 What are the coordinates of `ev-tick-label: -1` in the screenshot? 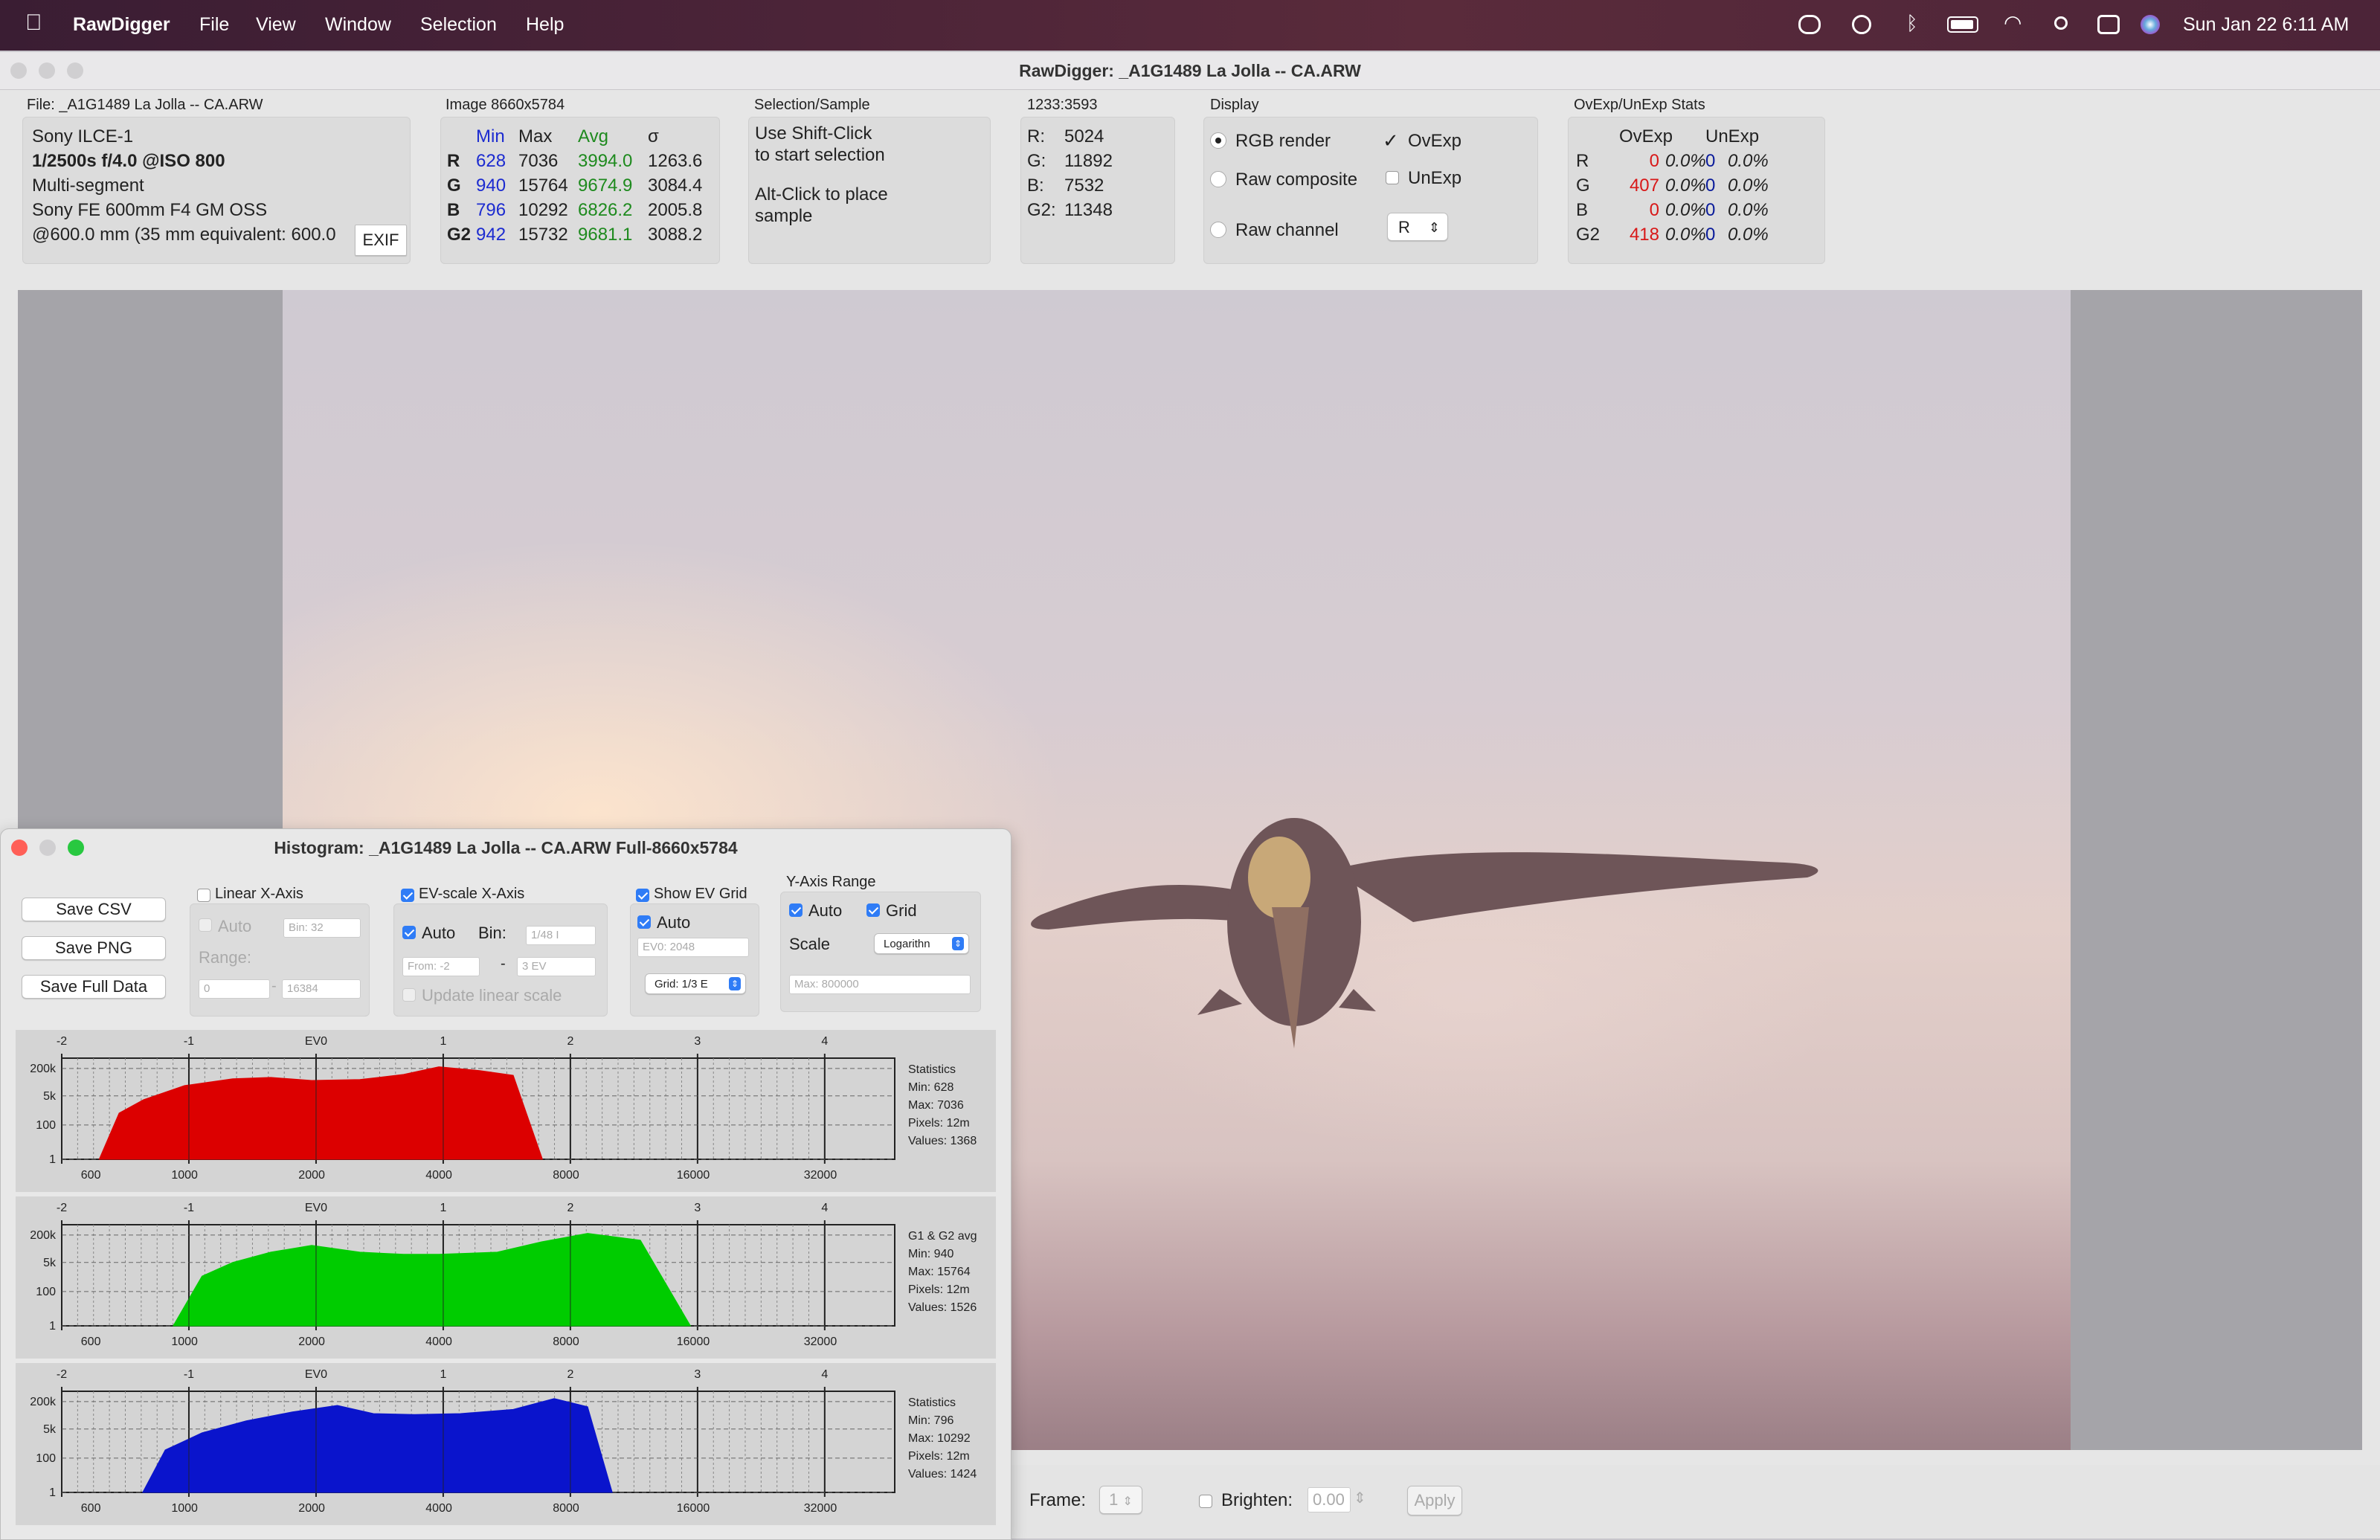 It's located at (189, 1374).